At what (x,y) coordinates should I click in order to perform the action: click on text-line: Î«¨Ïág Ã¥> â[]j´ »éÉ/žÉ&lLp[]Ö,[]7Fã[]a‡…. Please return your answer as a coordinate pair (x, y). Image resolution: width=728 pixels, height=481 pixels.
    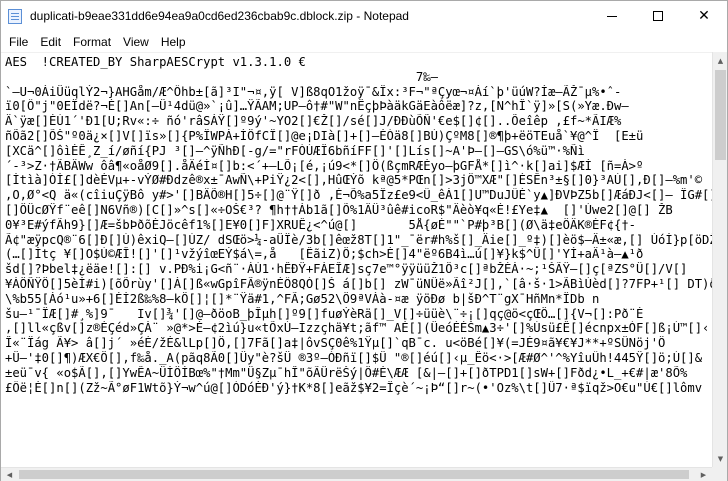
    Looking at the image, I should click on (335, 343).